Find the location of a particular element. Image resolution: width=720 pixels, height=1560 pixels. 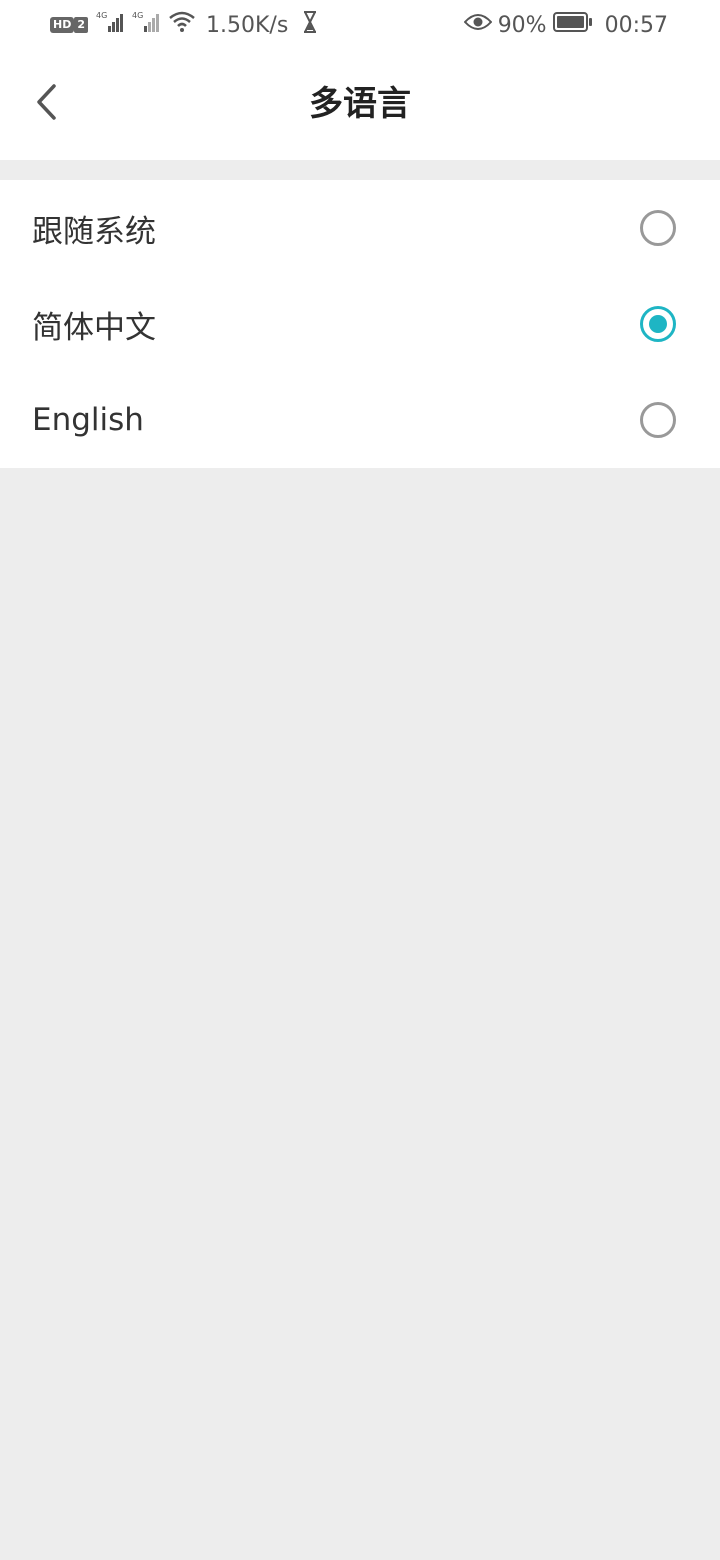

battery-icon is located at coordinates (572, 25).